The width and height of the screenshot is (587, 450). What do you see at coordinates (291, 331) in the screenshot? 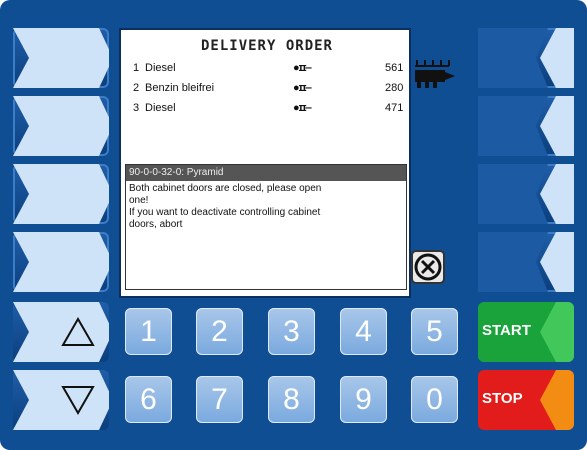
I see `key-3: 3` at bounding box center [291, 331].